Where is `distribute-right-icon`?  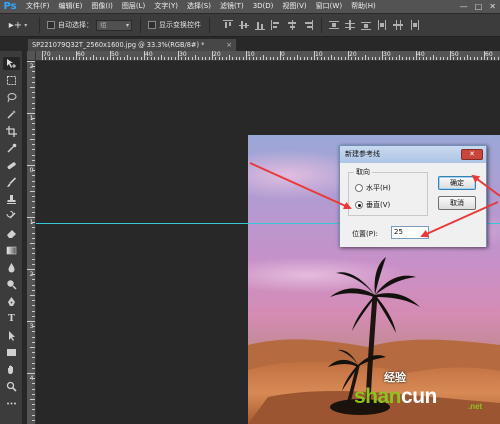 distribute-right-icon is located at coordinates (414, 25).